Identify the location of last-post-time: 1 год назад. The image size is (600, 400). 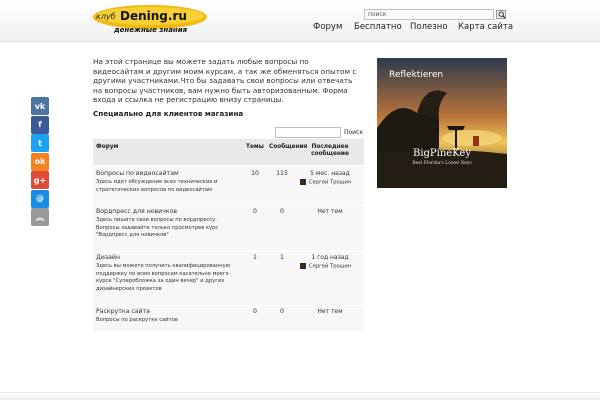
(330, 257).